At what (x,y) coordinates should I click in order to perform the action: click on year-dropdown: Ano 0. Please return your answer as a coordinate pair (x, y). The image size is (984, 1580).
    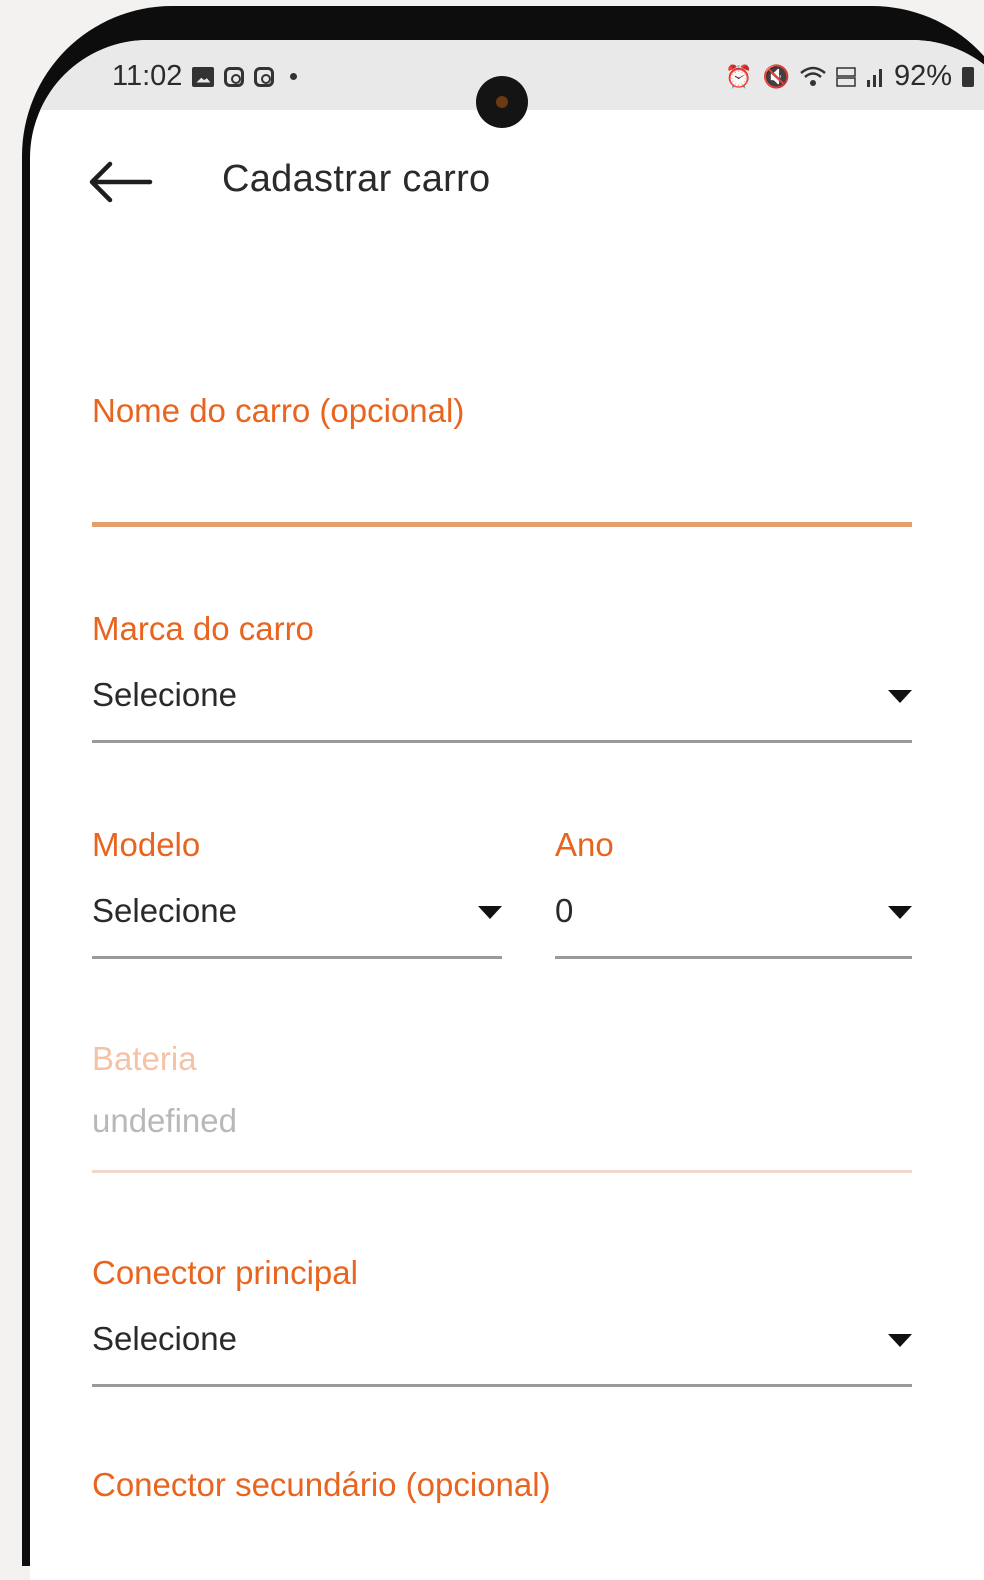
    Looking at the image, I should click on (733, 896).